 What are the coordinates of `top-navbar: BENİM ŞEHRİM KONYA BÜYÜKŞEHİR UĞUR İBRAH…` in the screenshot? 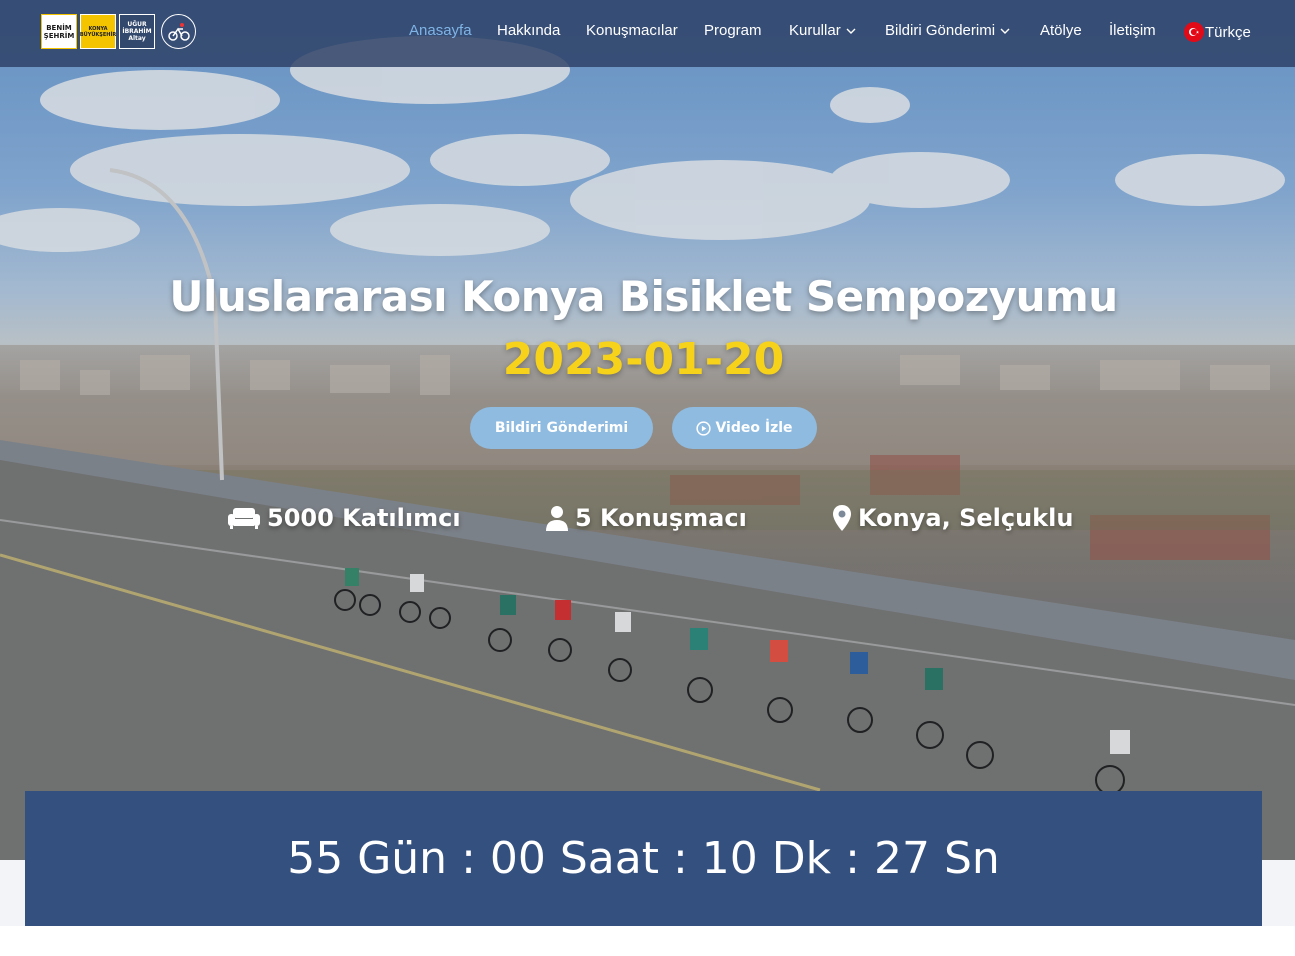 It's located at (647, 33).